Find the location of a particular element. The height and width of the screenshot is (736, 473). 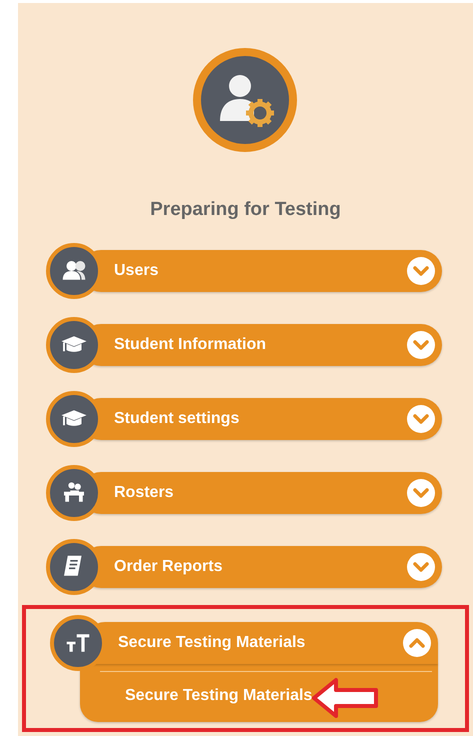

submenu-item: Secure Testing Materials is located at coordinates (207, 696).